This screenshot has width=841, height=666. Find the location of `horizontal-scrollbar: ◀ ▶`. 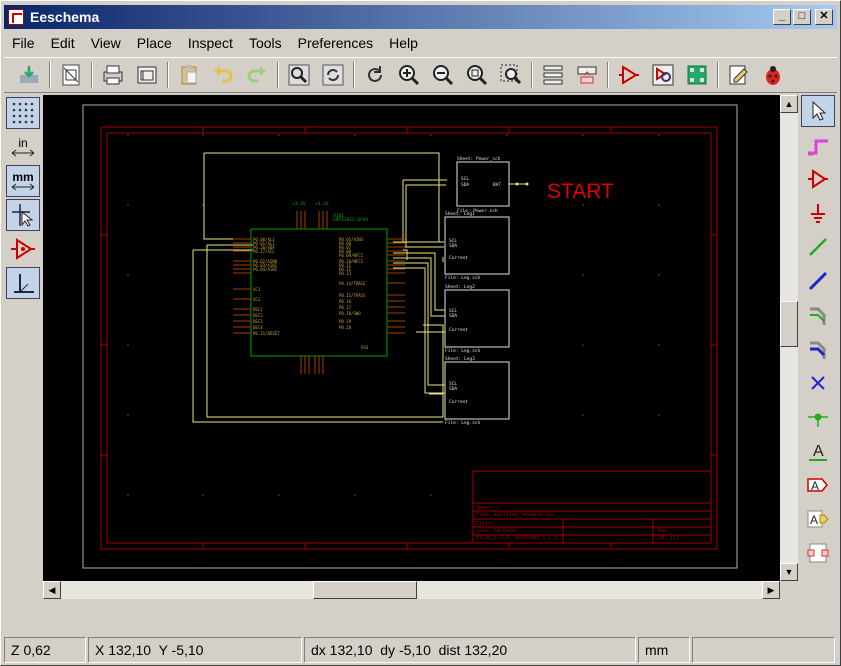

horizontal-scrollbar: ◀ ▶ is located at coordinates (411, 590).